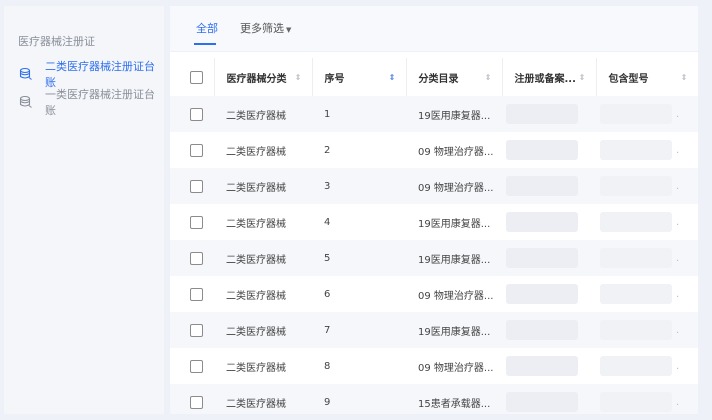 This screenshot has width=712, height=420. I want to click on header-label: 序号, so click(334, 79).